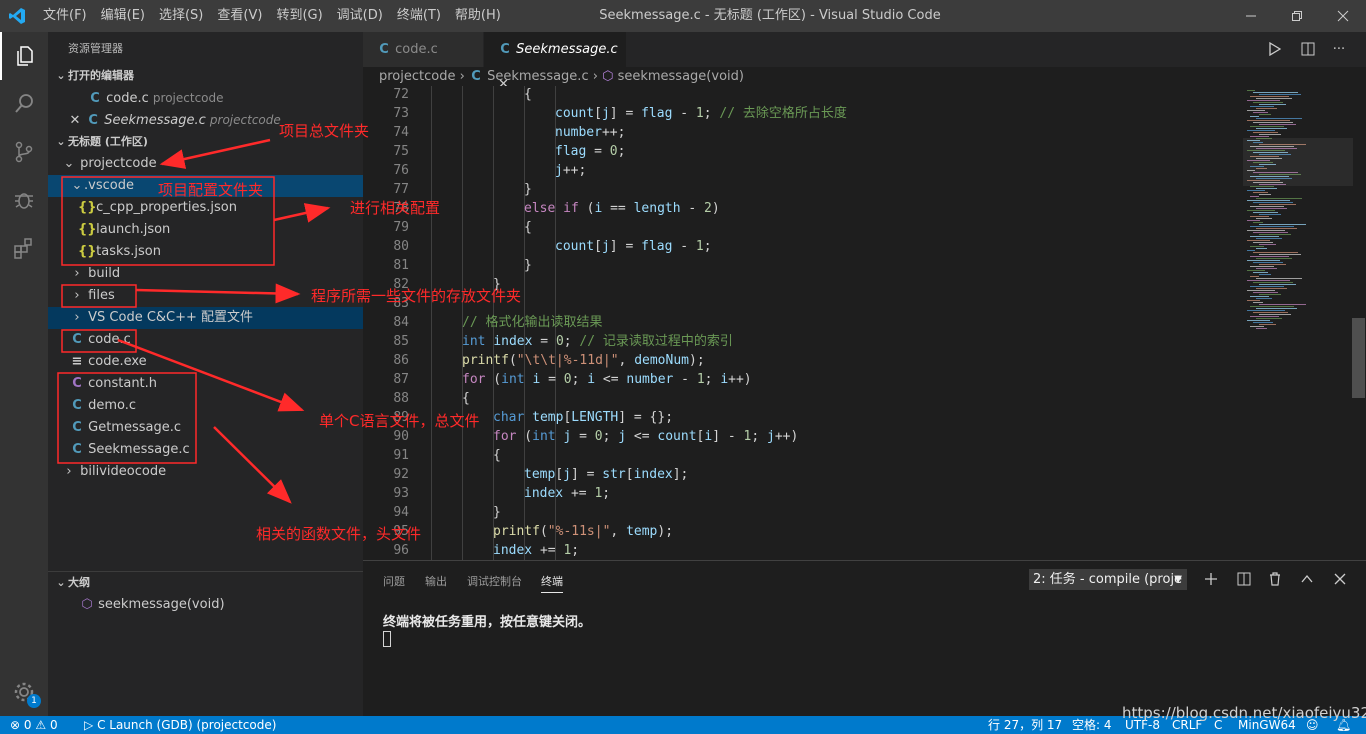  Describe the element at coordinates (401, 246) in the screenshot. I see `line-number: 80` at that location.